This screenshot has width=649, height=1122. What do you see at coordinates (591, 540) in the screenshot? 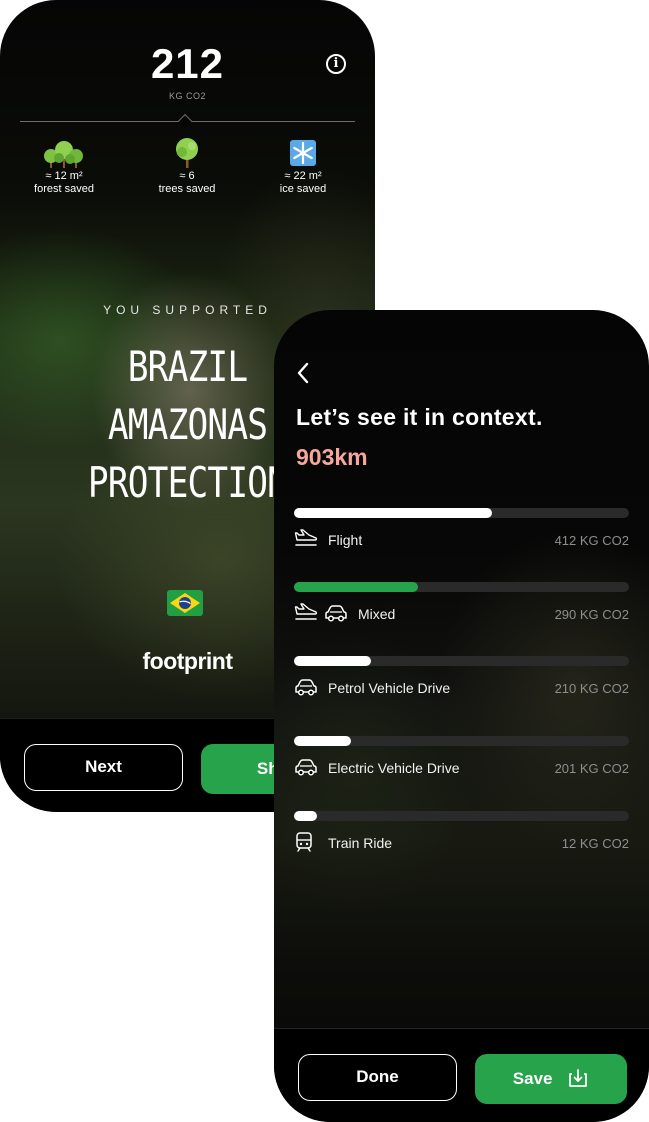
I see `comparison-value: 412 KG CO2` at bounding box center [591, 540].